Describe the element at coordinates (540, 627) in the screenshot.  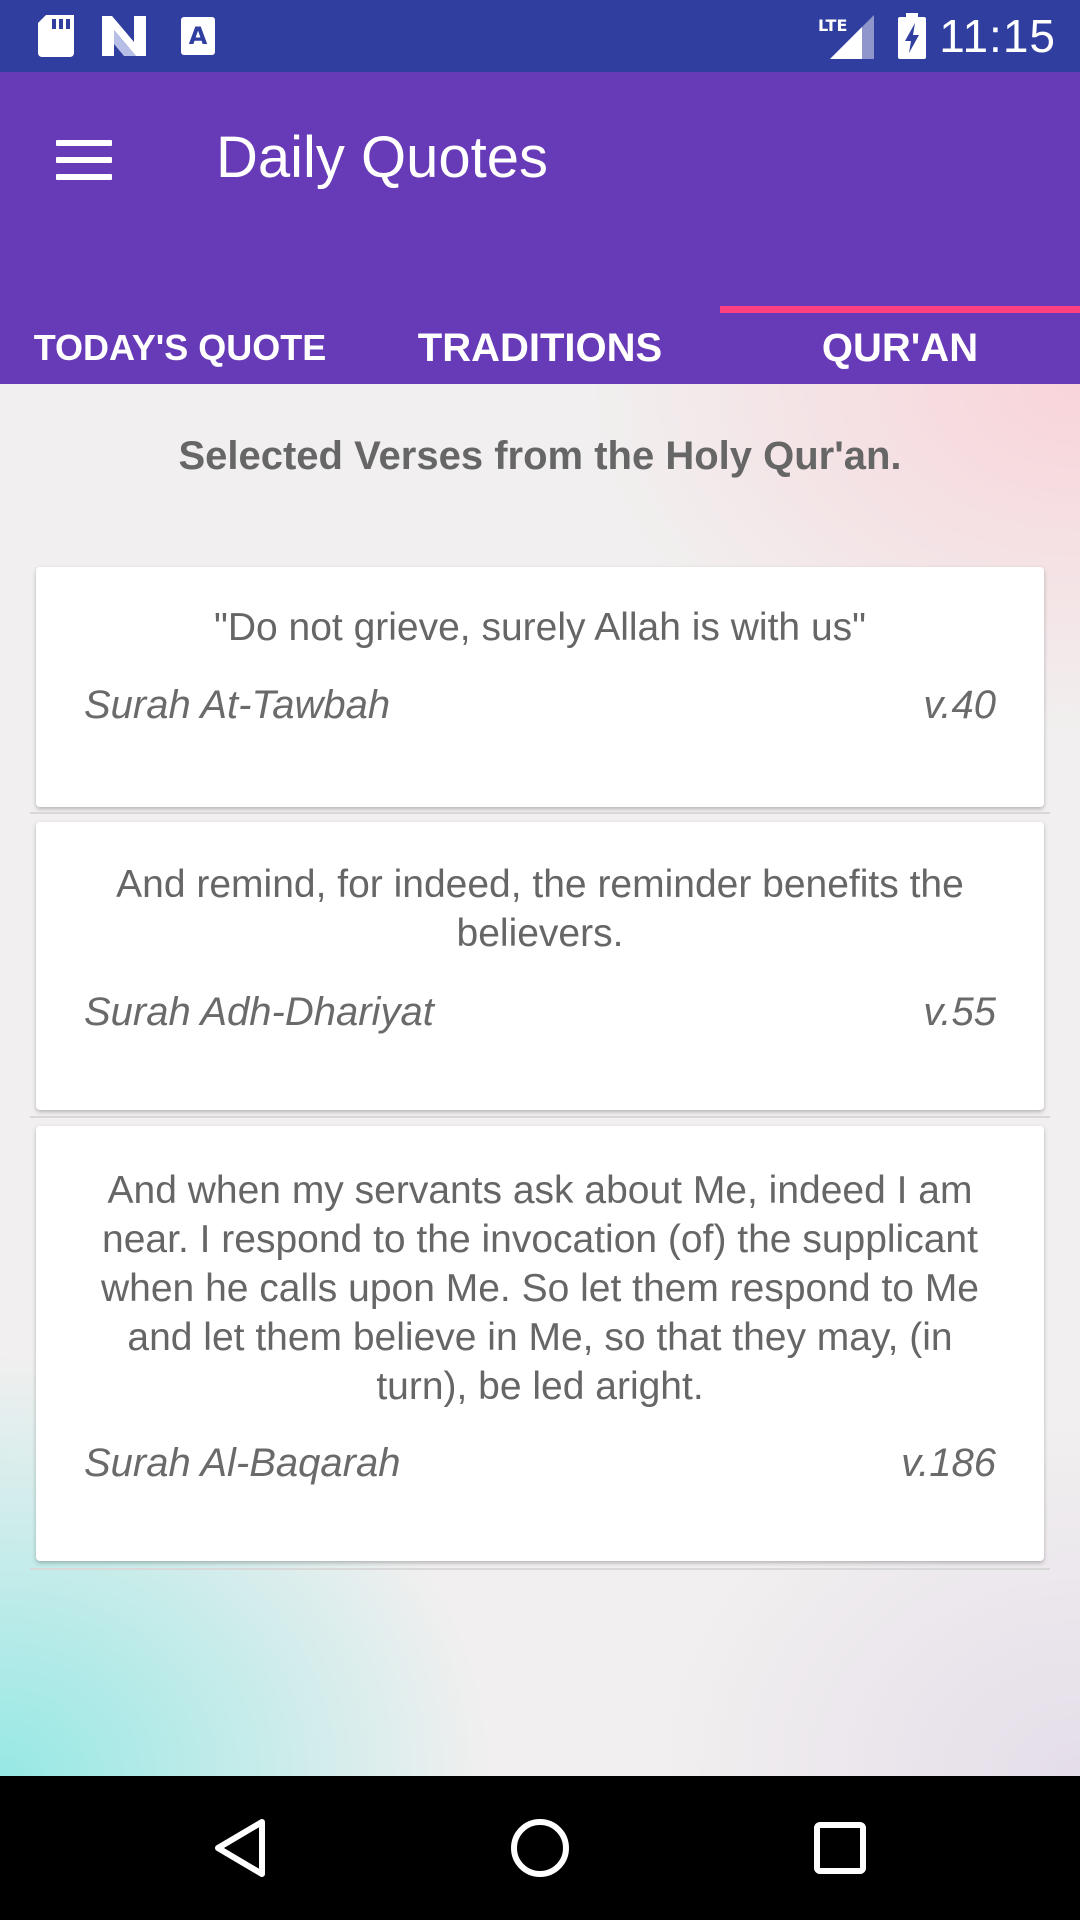
I see `verse-quote: "Do not grieve, surely Allah is with us"` at that location.